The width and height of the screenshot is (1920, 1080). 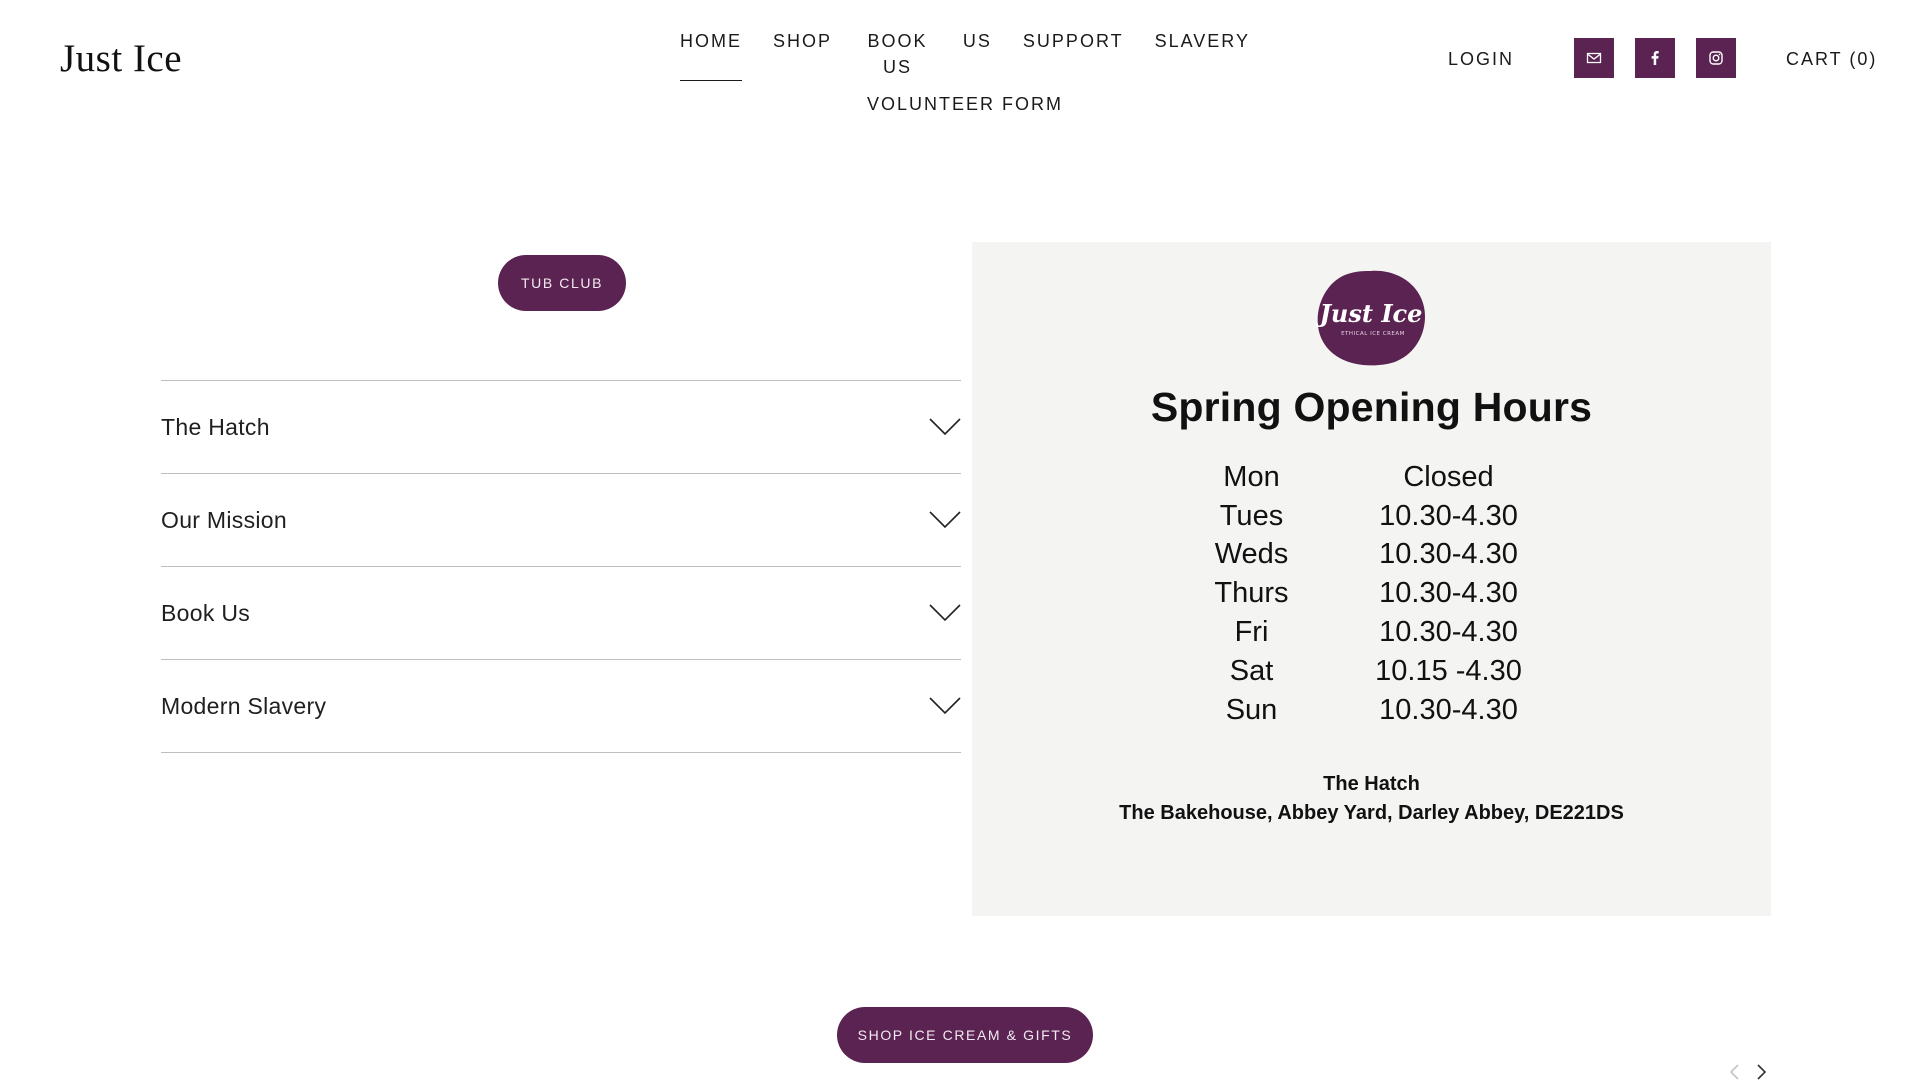 I want to click on address-name: The Hatch, so click(x=1371, y=784).